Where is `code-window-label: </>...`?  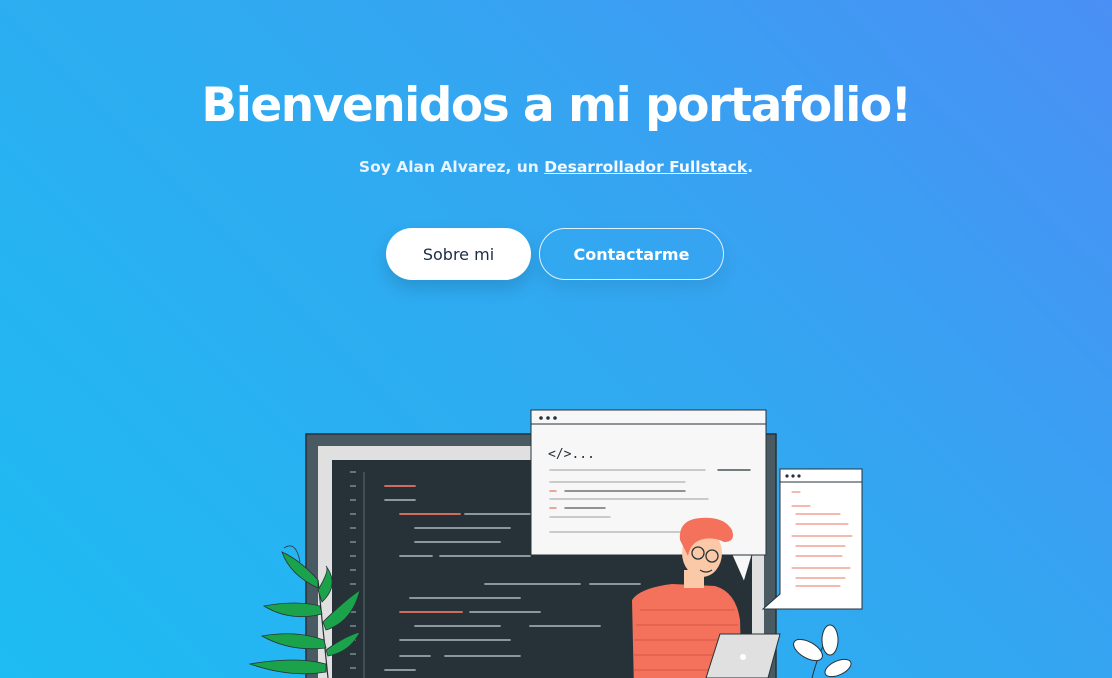
code-window-label: </>... is located at coordinates (571, 454).